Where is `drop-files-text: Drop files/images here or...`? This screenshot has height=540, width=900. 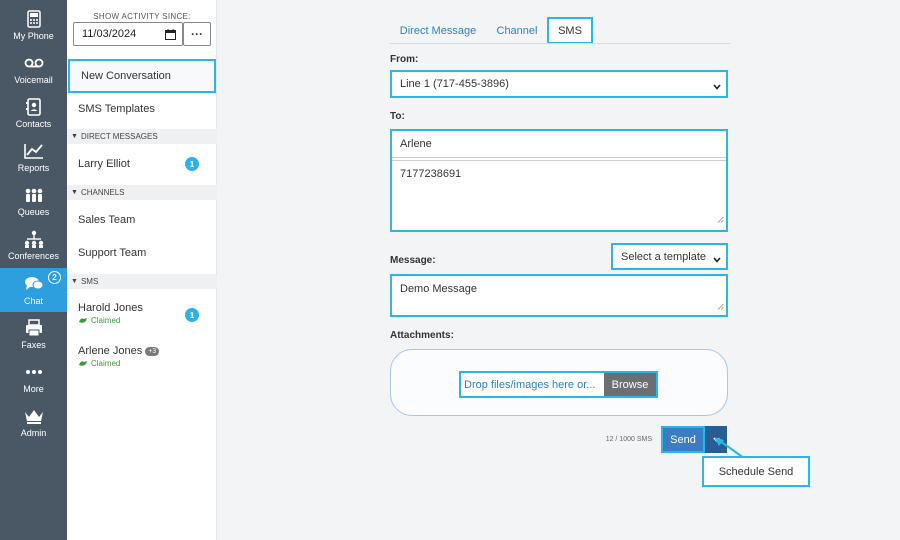 drop-files-text: Drop files/images here or... is located at coordinates (532, 384).